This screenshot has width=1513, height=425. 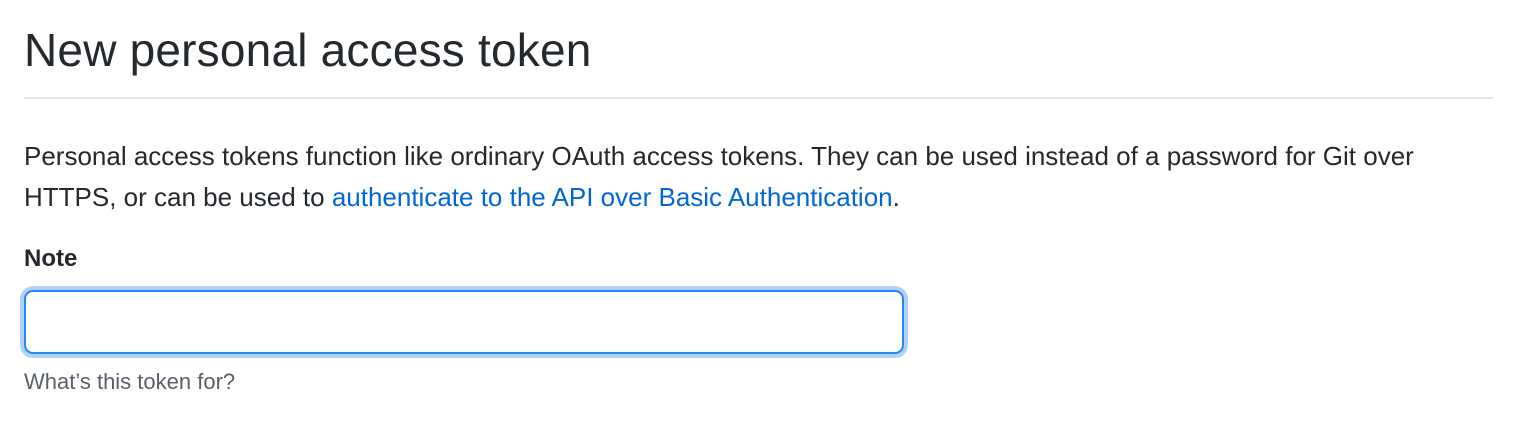 What do you see at coordinates (130, 381) in the screenshot?
I see `note-hint: What’s this token for?` at bounding box center [130, 381].